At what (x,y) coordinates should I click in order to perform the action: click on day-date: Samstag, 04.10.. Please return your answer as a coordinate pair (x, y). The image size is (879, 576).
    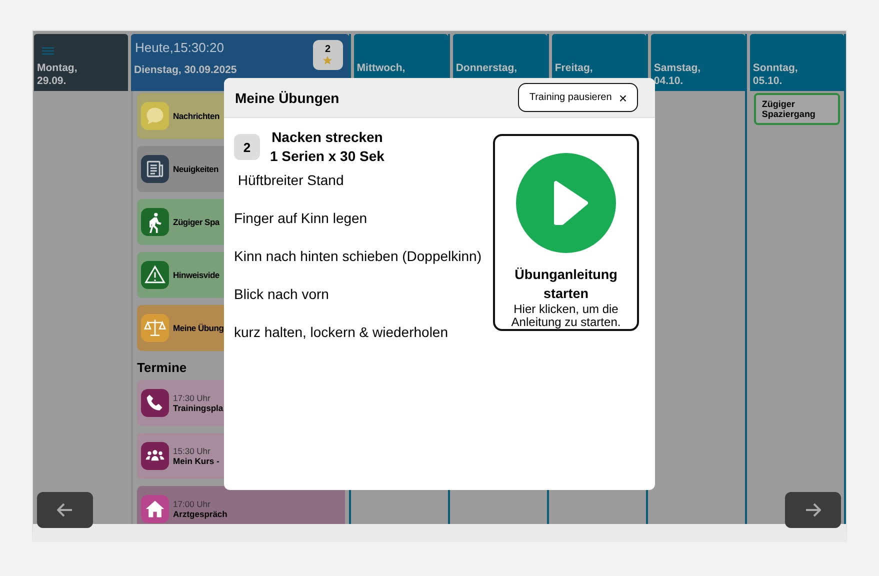
    Looking at the image, I should click on (678, 75).